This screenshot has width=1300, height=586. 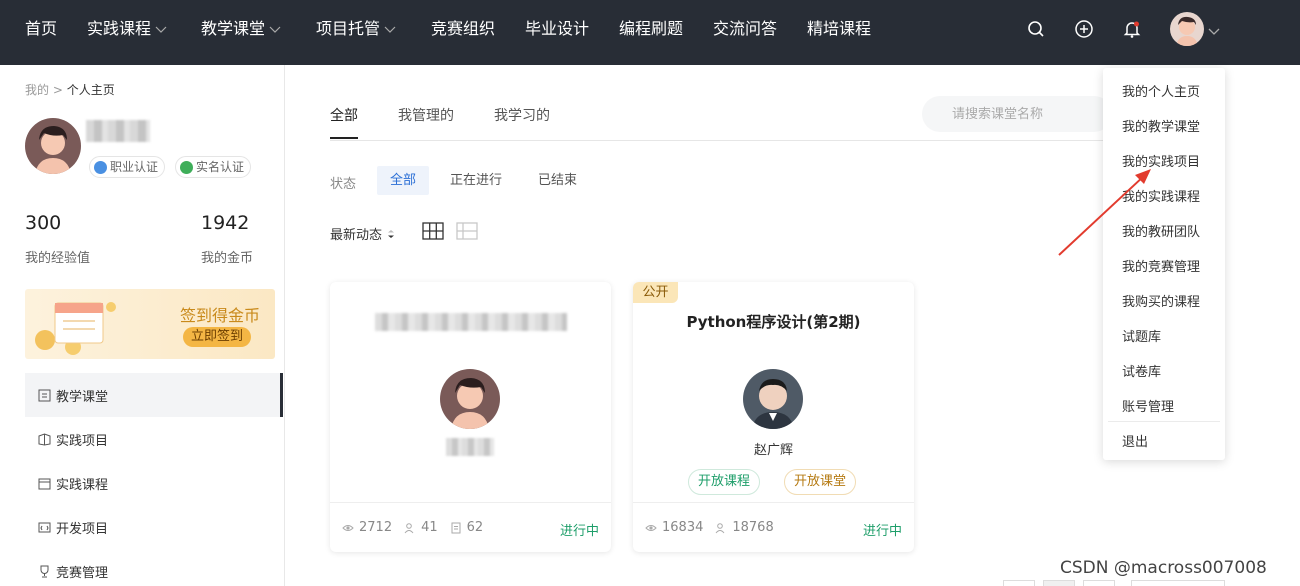 I want to click on classroom-icon, so click(x=44, y=395).